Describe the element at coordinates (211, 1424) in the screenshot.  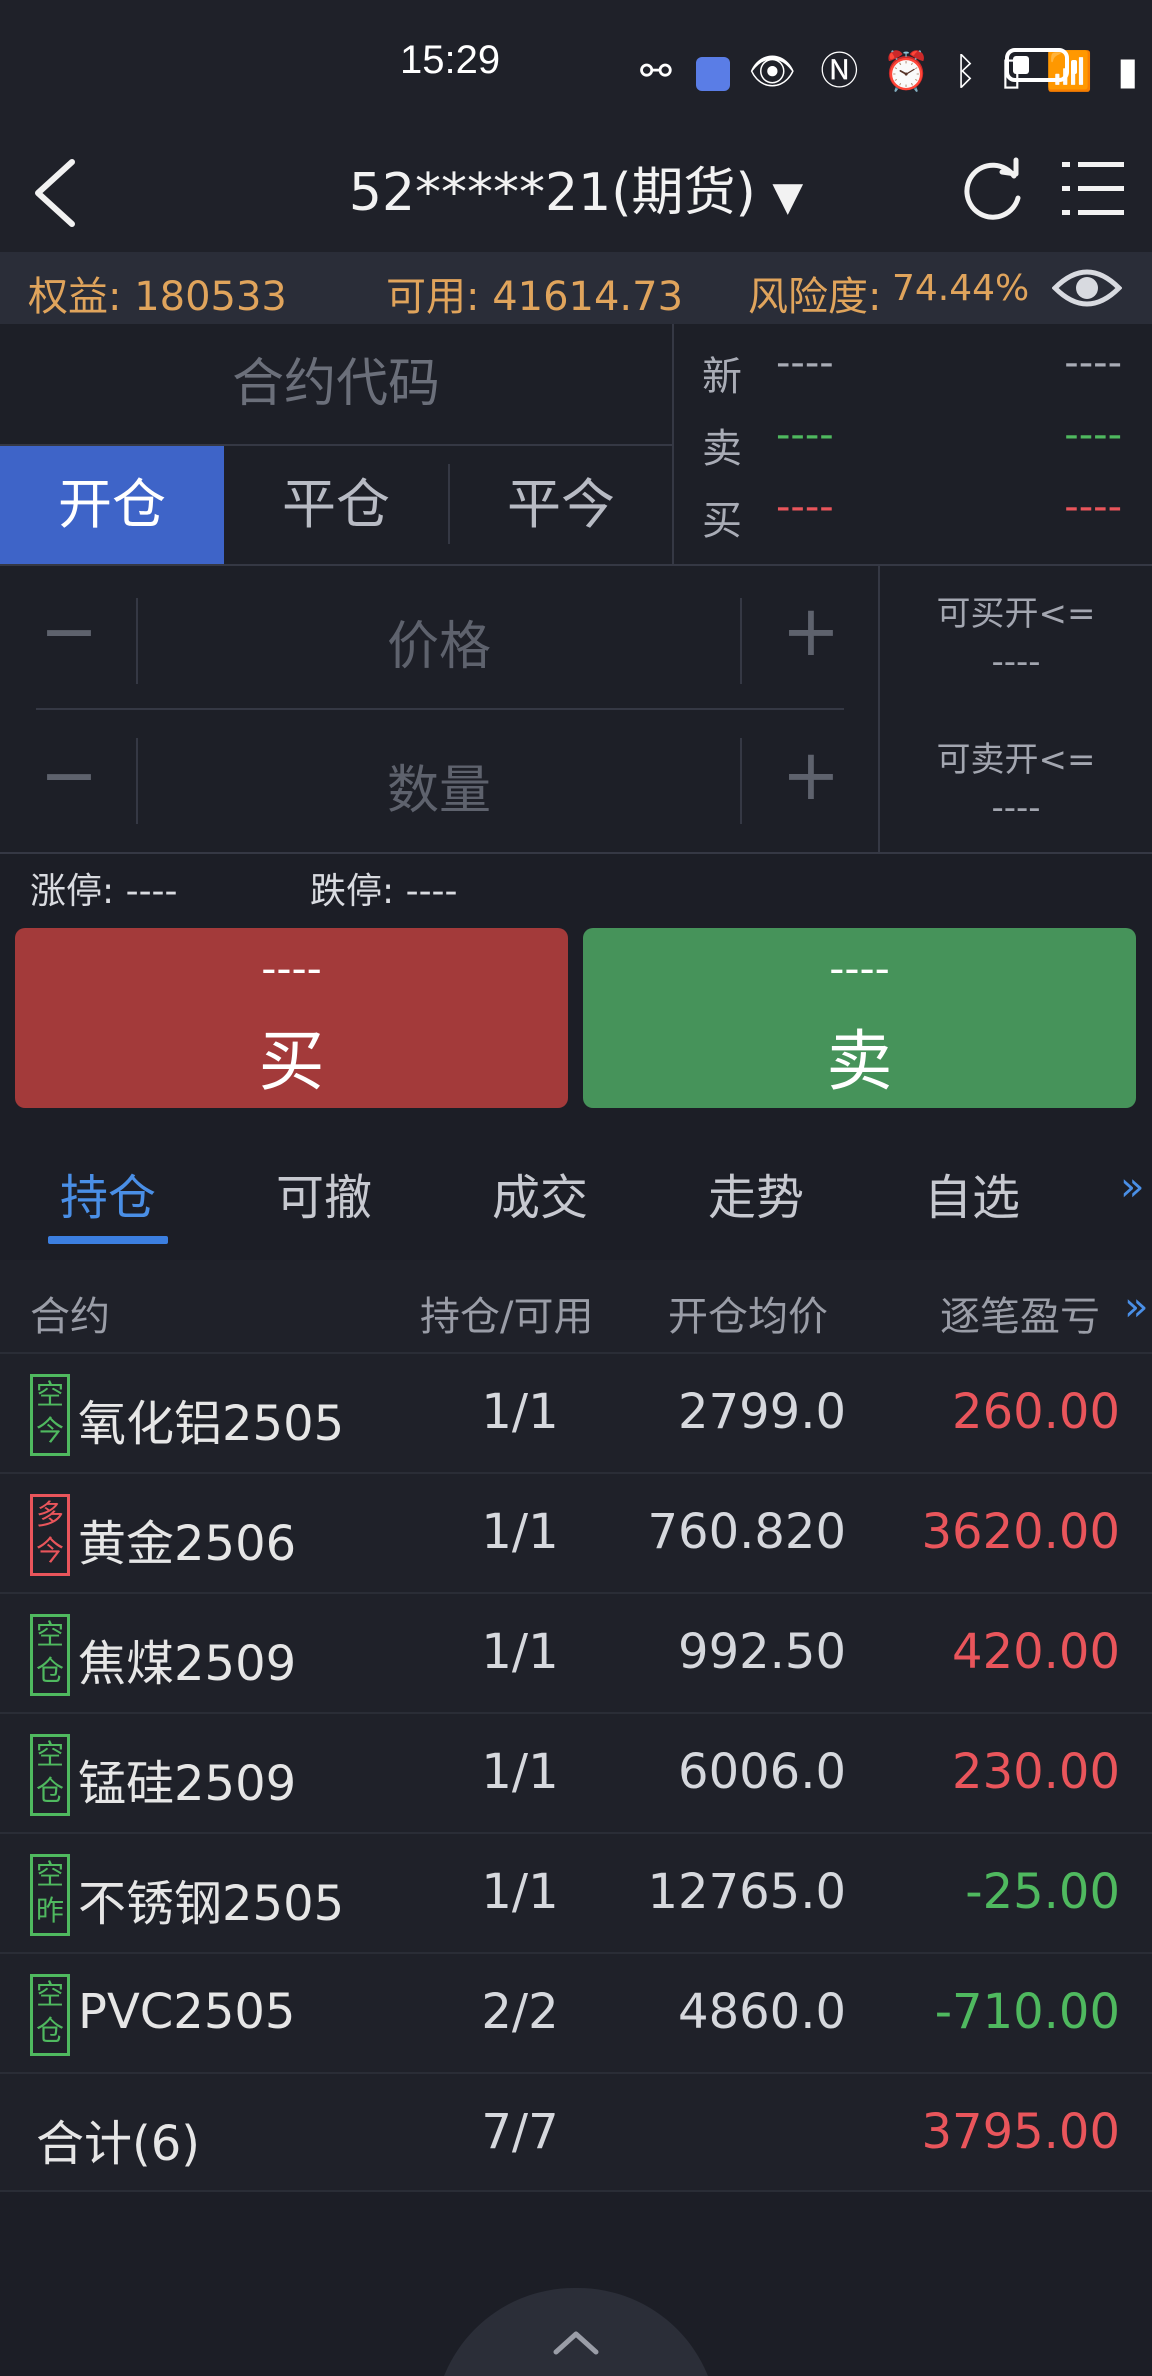
I see `contract-name: 氧化铝2505` at that location.